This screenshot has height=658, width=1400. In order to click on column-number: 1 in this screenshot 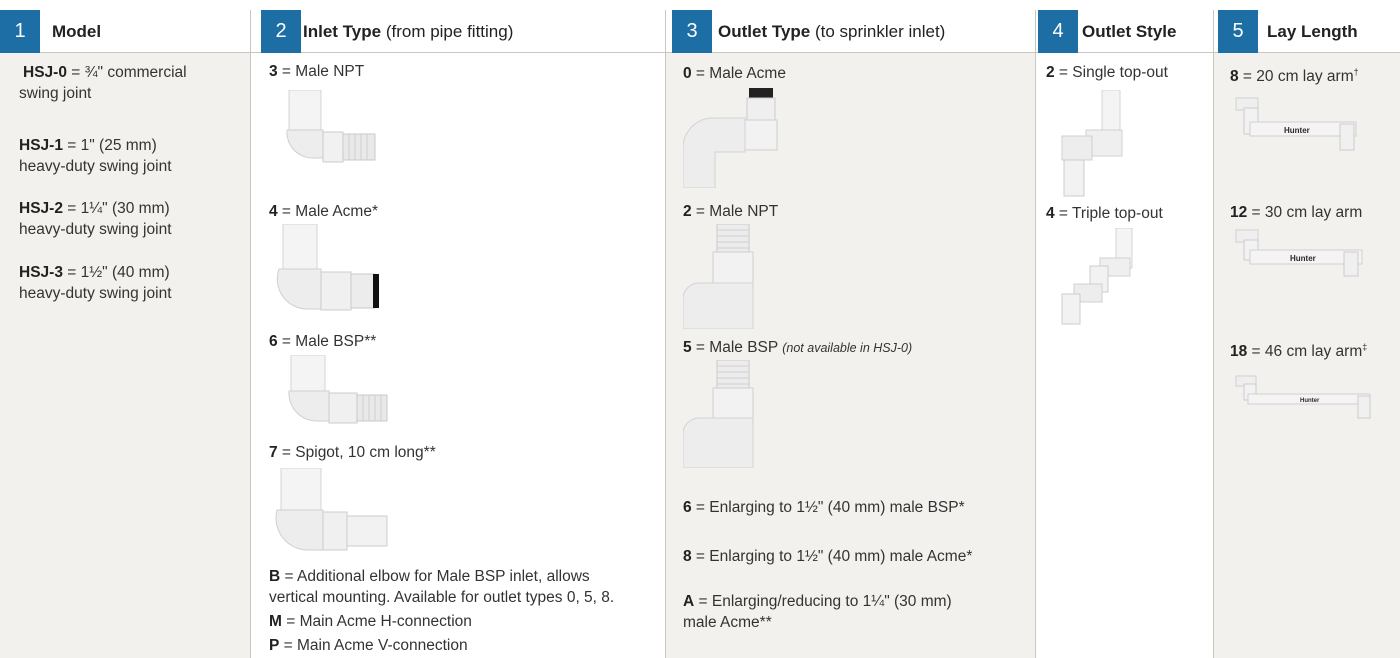, I will do `click(20, 31)`.